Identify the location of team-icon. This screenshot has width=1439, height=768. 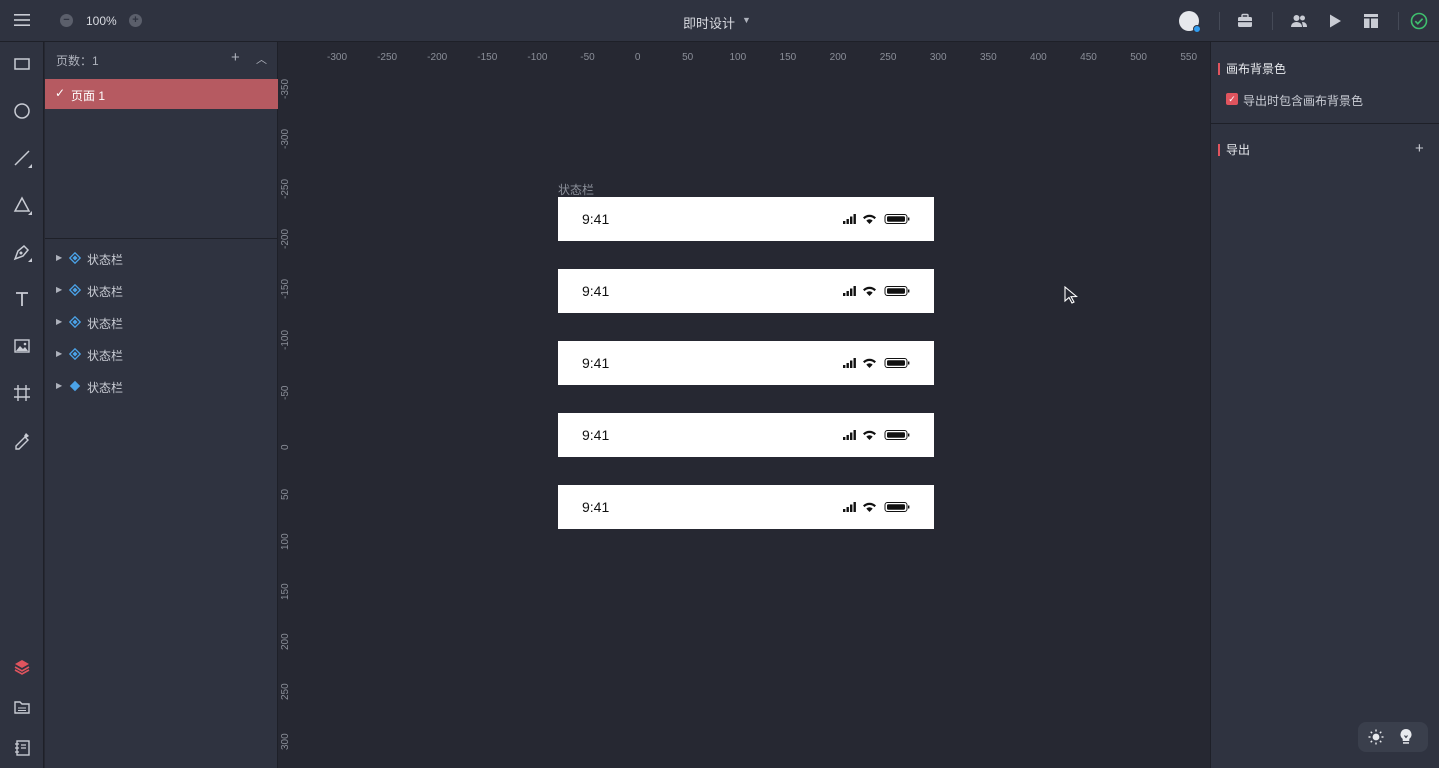
(1299, 21).